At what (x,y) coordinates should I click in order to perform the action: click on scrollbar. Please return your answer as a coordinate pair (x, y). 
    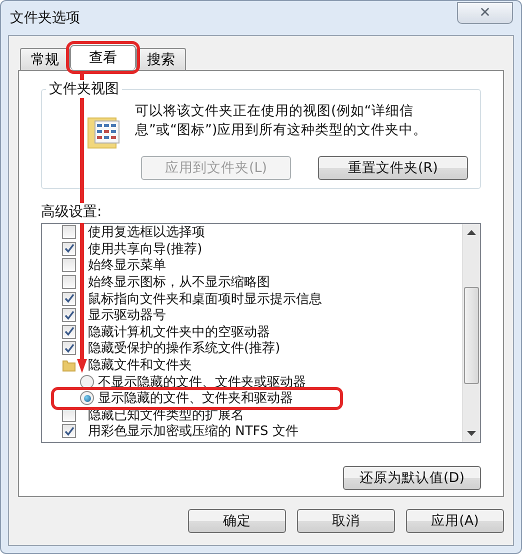
    Looking at the image, I should click on (471, 333).